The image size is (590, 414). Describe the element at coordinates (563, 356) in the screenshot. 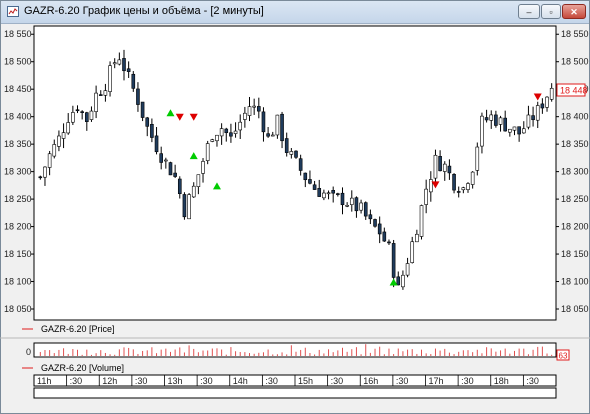

I see `volume-last-label: 63` at that location.